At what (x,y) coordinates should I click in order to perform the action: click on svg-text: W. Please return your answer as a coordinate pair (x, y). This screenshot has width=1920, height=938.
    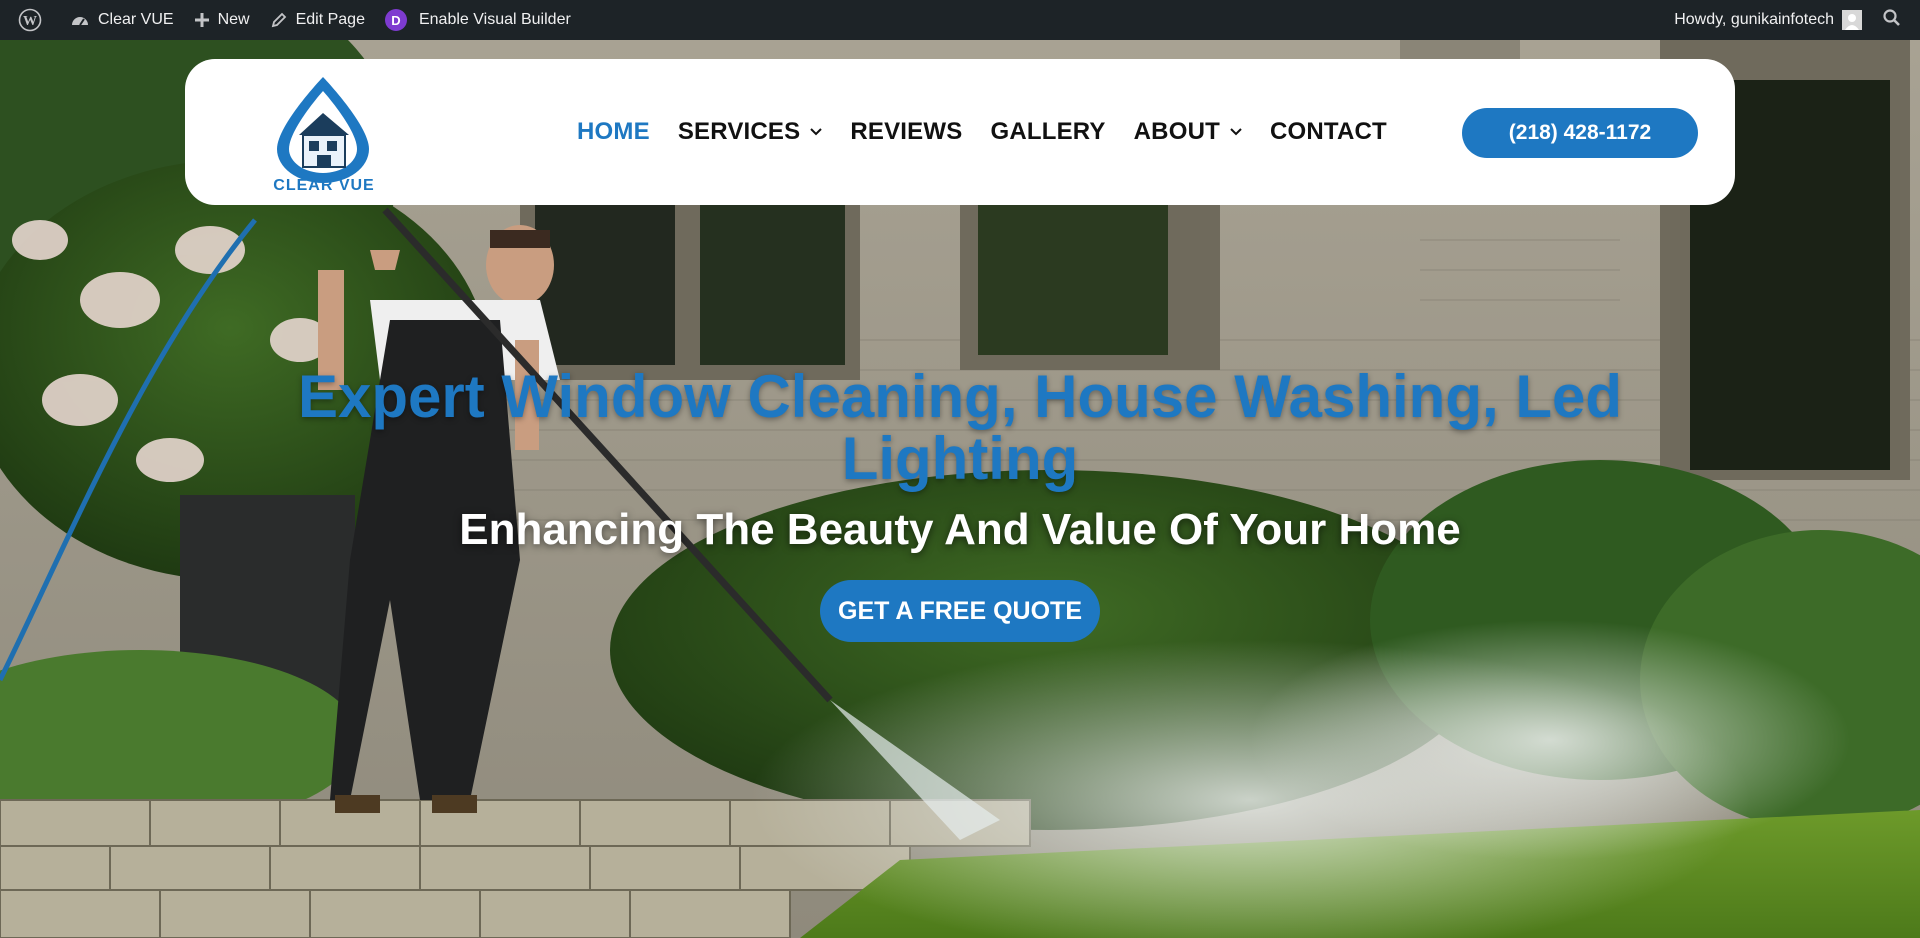
    Looking at the image, I should click on (30, 21).